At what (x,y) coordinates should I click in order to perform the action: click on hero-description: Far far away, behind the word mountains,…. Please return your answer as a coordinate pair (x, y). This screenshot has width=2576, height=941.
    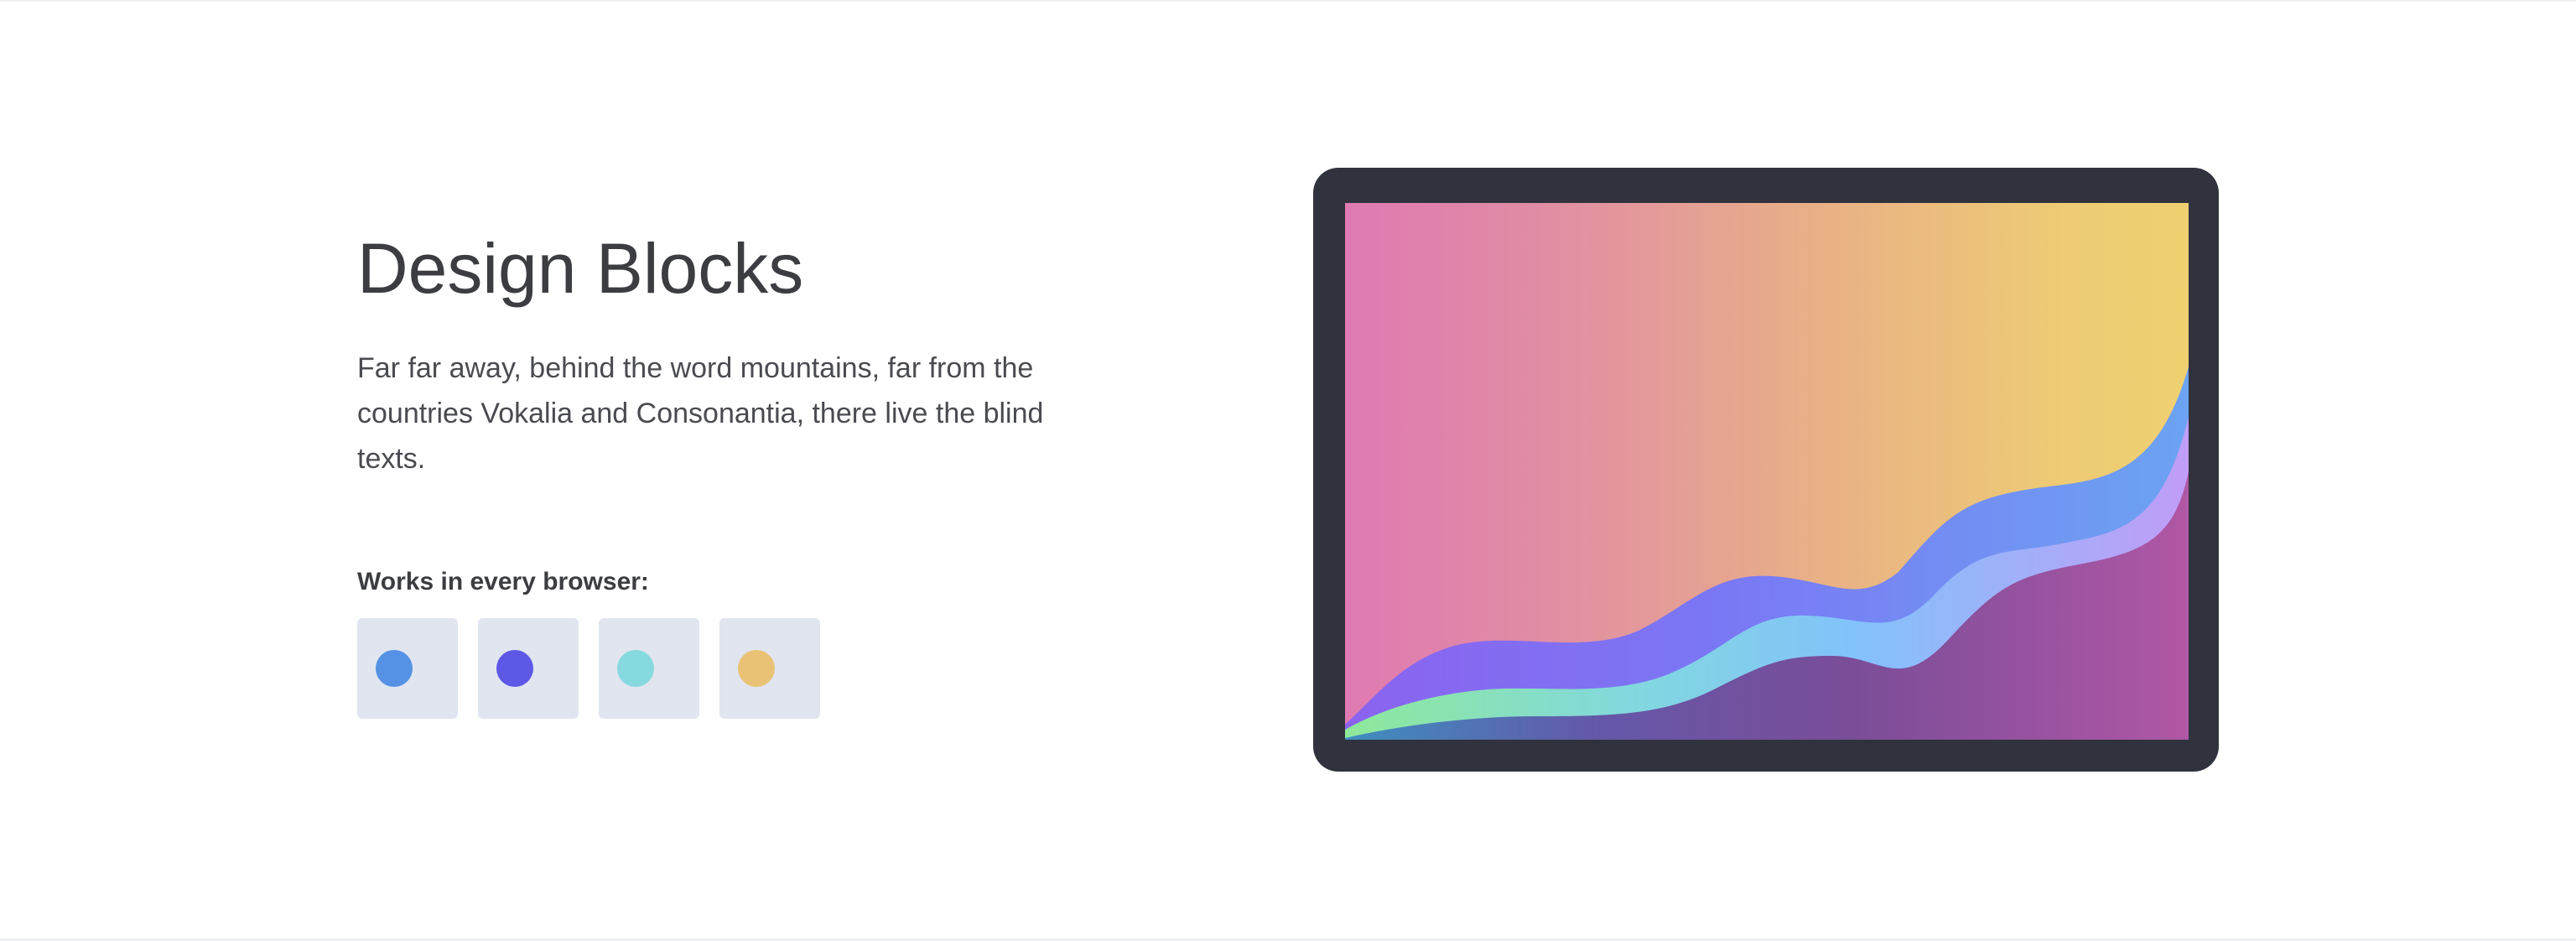
    Looking at the image, I should click on (700, 413).